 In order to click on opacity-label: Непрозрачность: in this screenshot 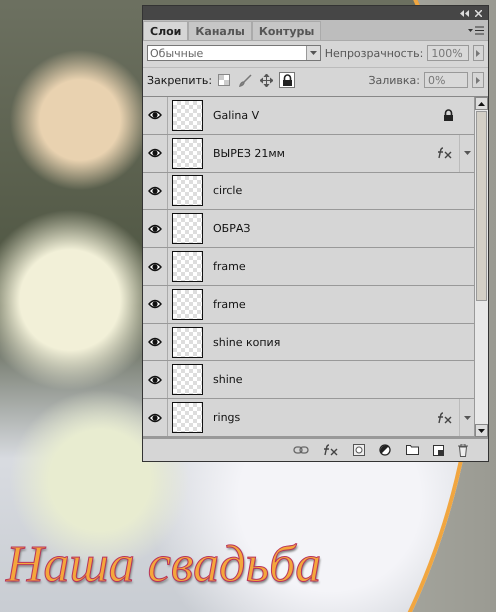, I will do `click(374, 53)`.